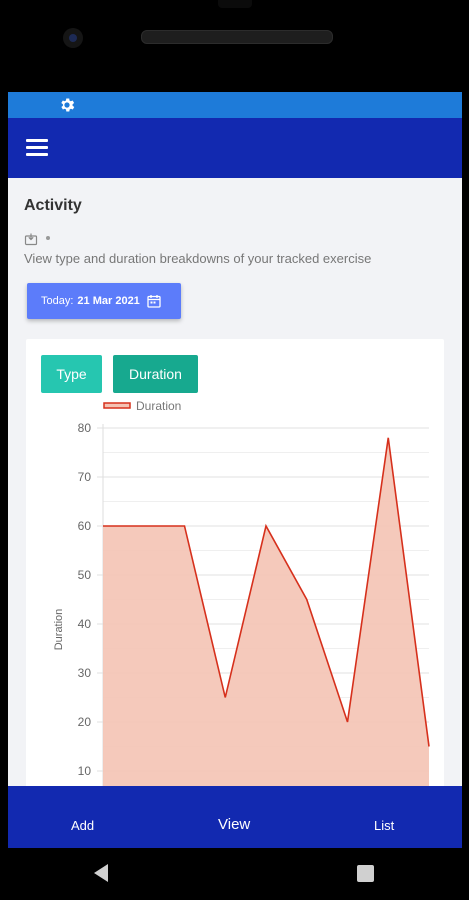 This screenshot has width=469, height=900. I want to click on y-tick-label: 40, so click(85, 624).